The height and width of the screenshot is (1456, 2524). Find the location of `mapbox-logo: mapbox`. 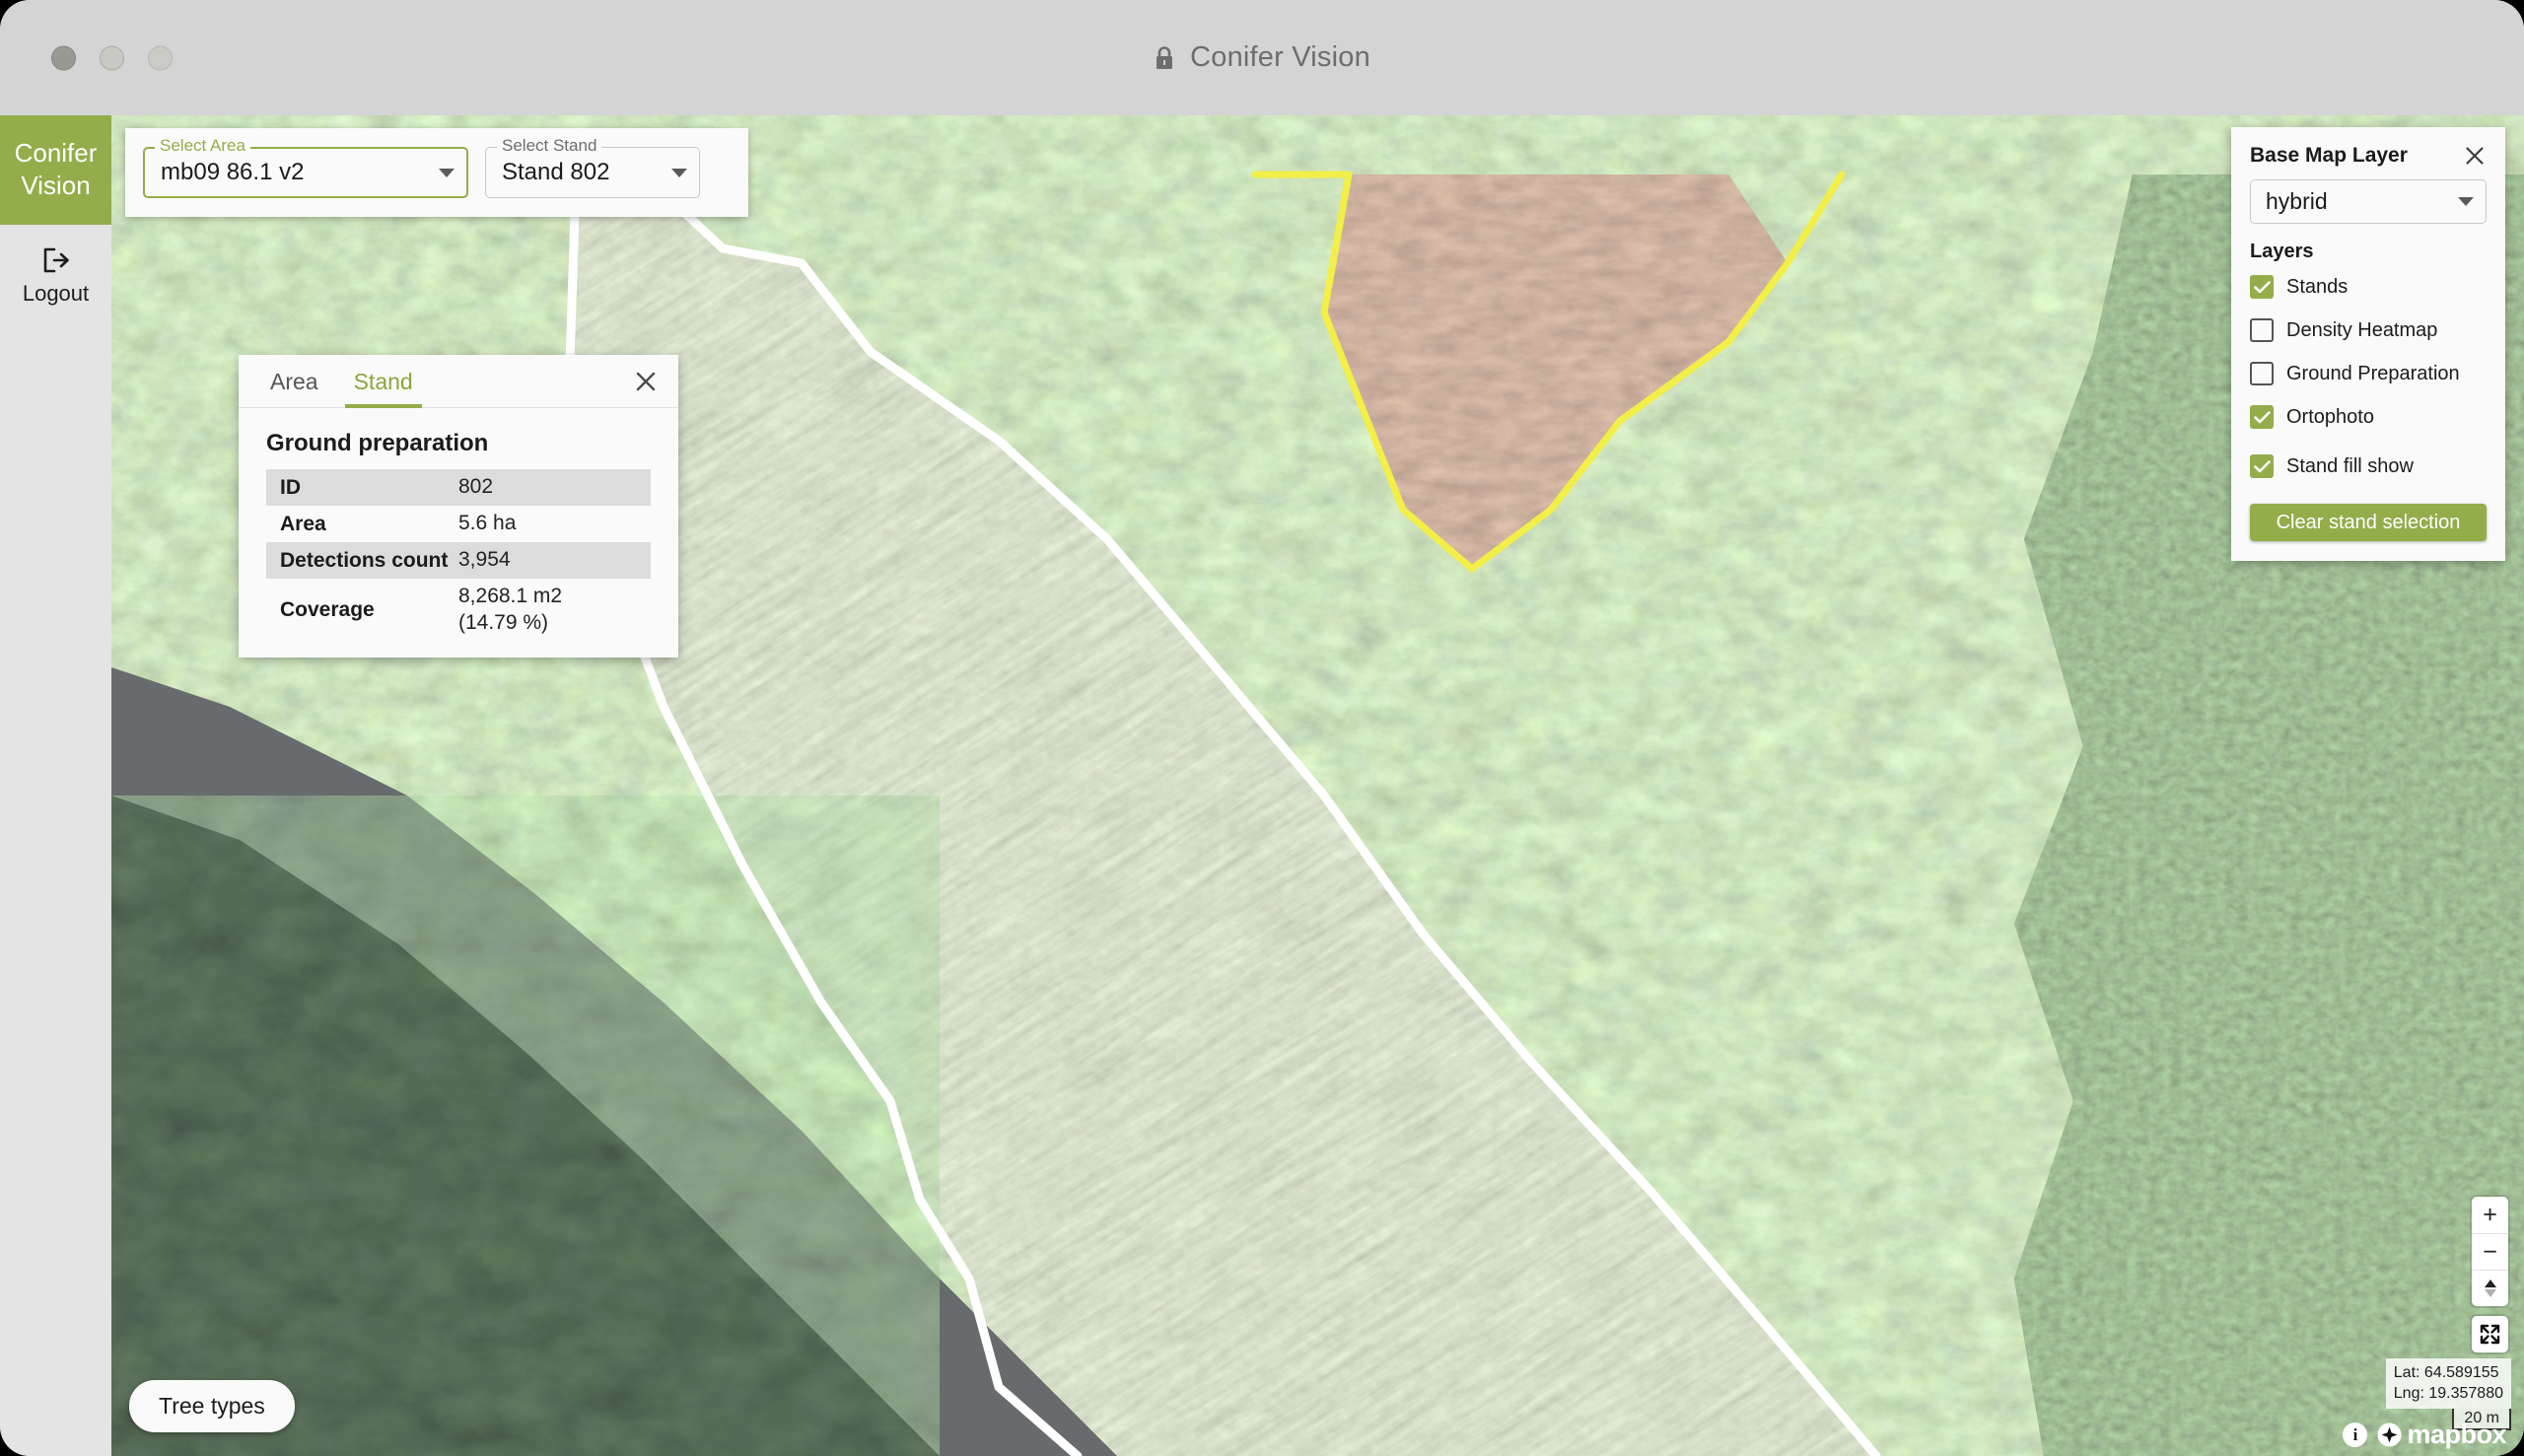

mapbox-logo: mapbox is located at coordinates (2441, 1435).